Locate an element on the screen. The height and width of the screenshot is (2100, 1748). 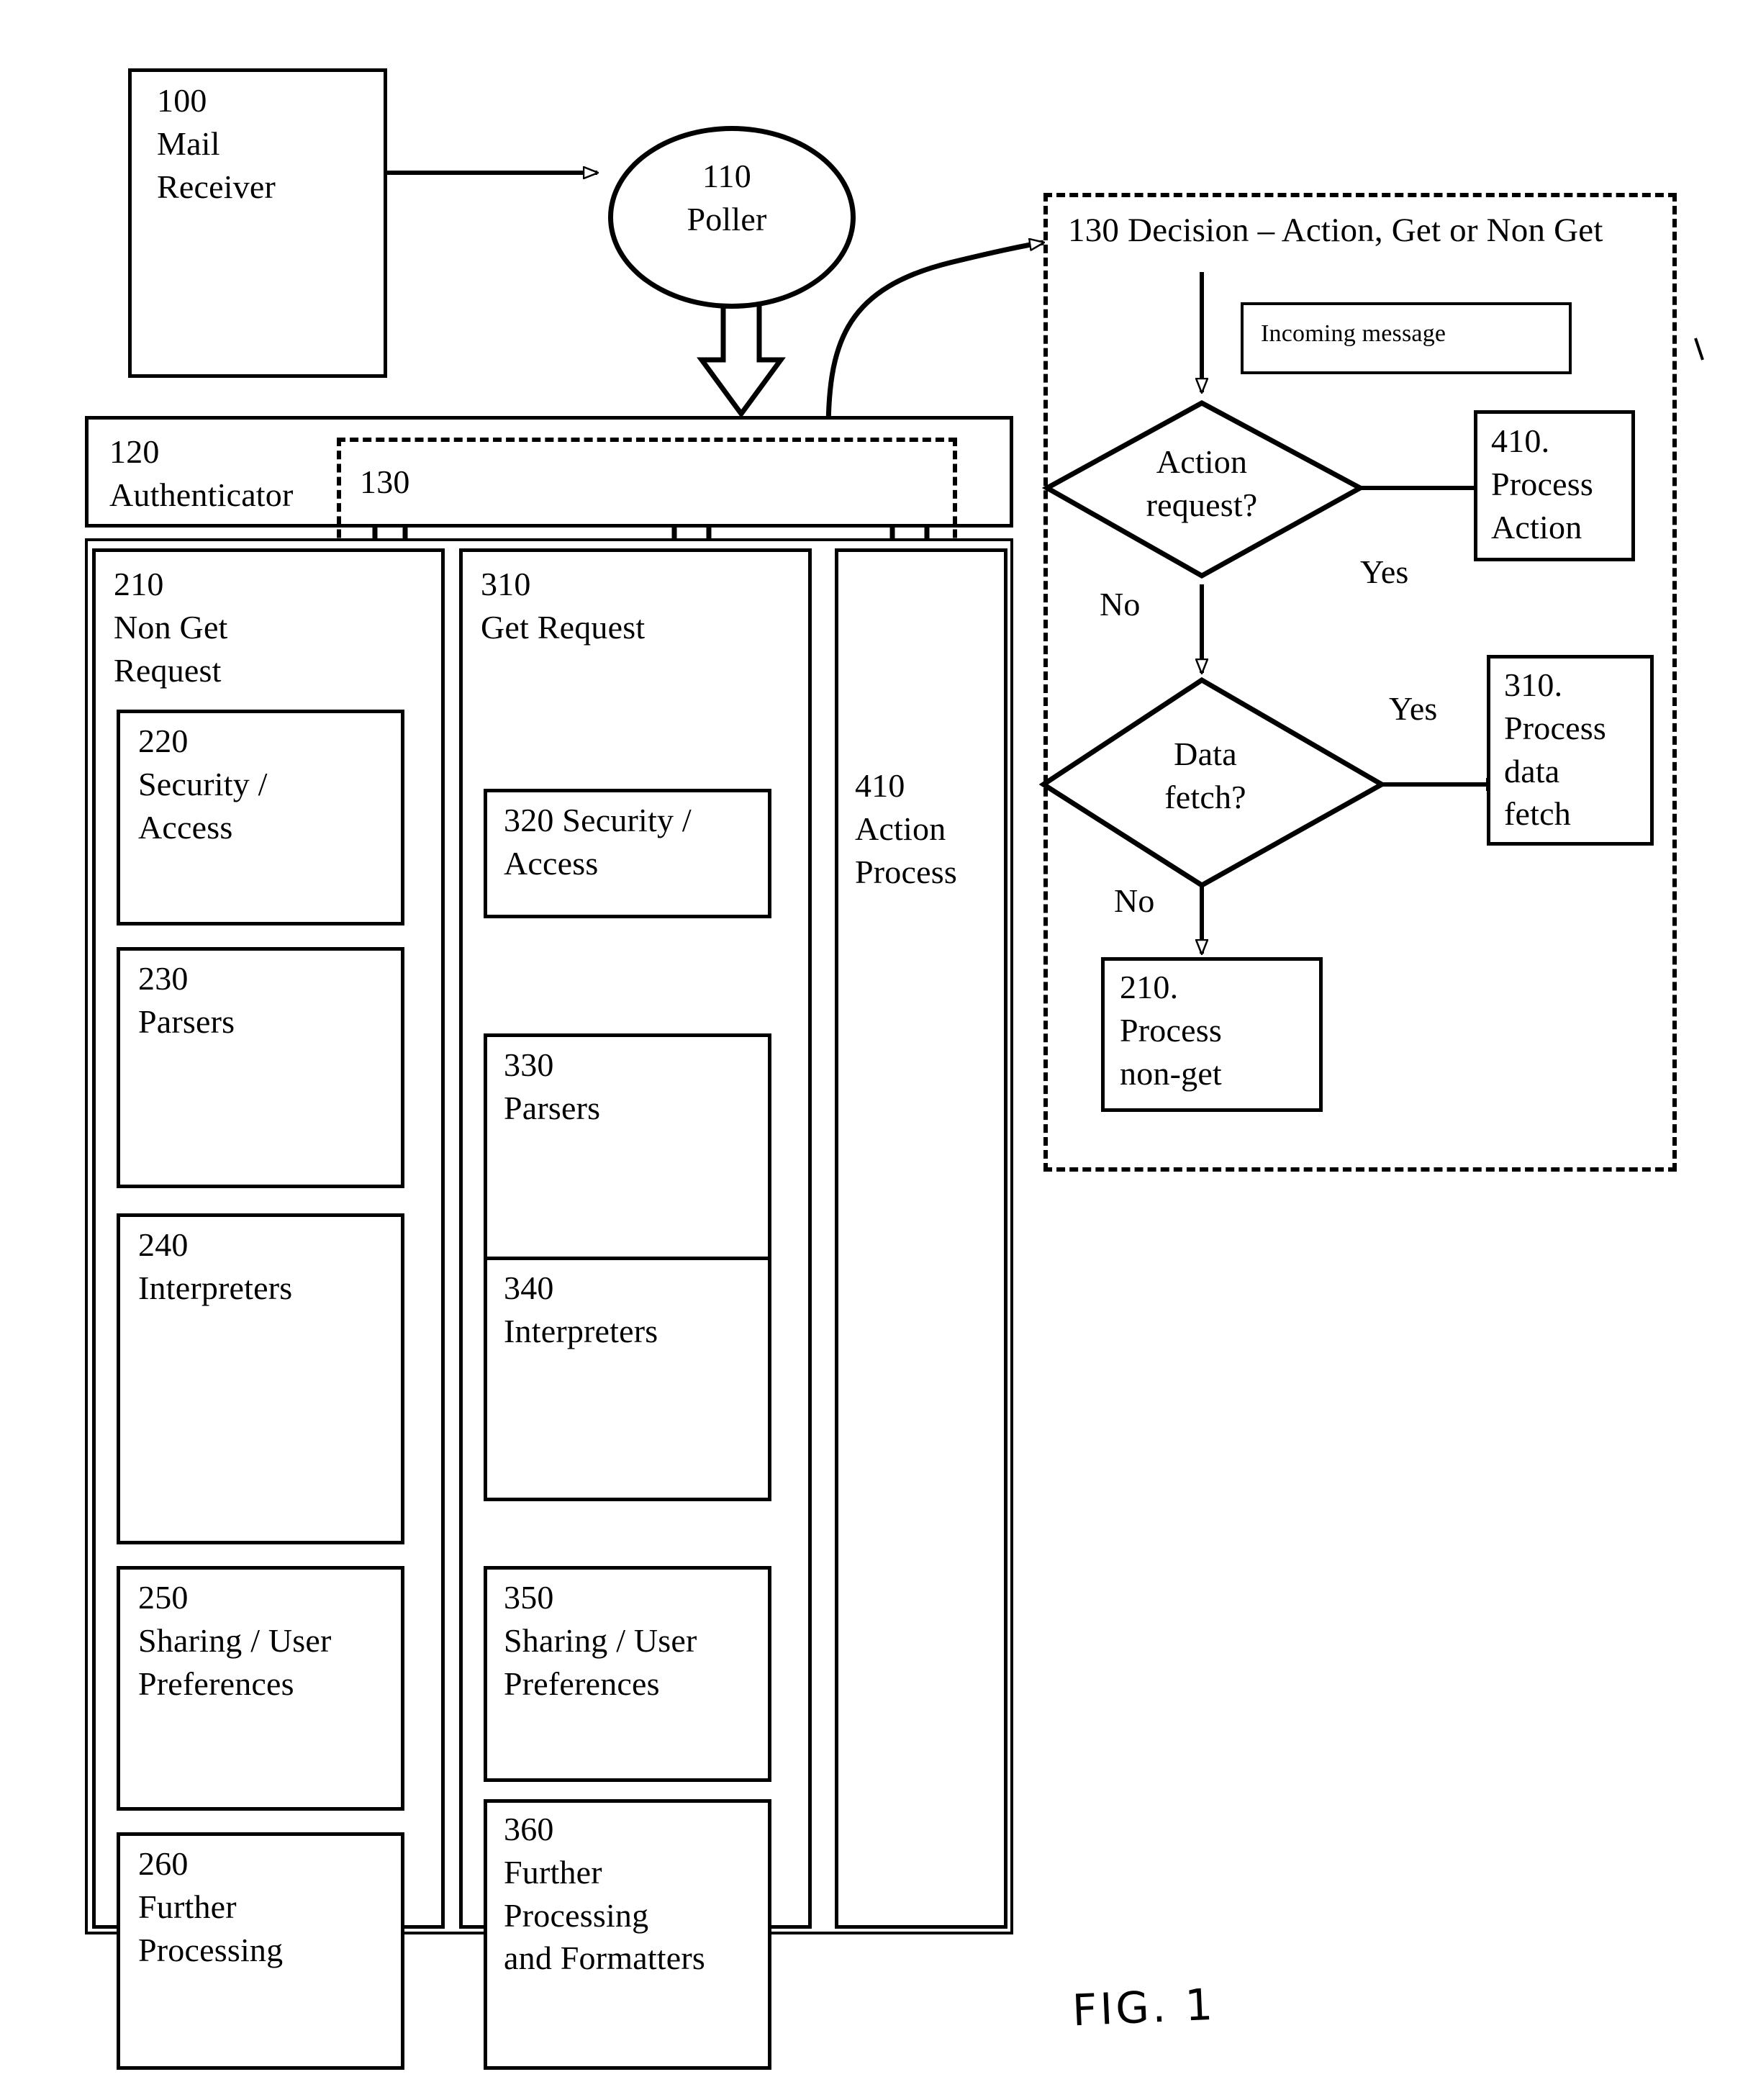
column-action-process is located at coordinates (921, 1239).